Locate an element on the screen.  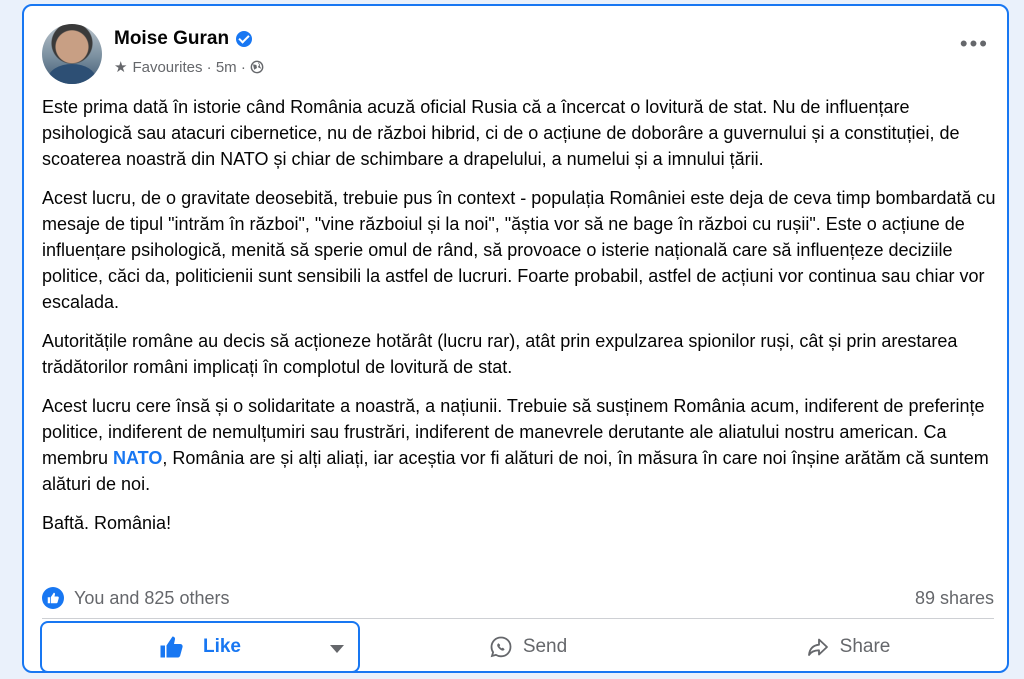
post-meta: ★ Favourites · 5m · is located at coordinates (189, 67).